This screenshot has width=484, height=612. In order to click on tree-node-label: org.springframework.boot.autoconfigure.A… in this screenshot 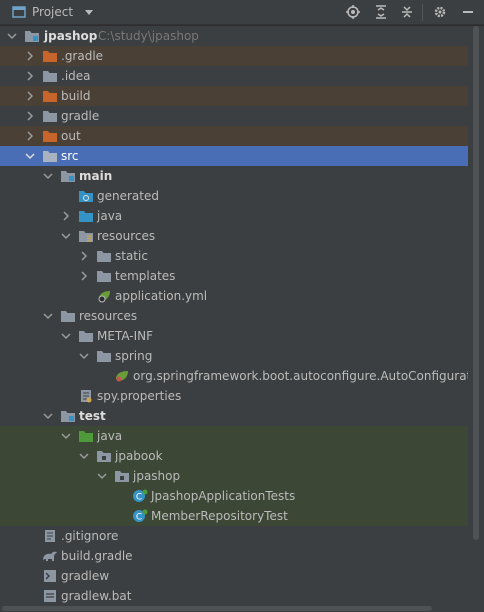, I will do `click(300, 376)`.